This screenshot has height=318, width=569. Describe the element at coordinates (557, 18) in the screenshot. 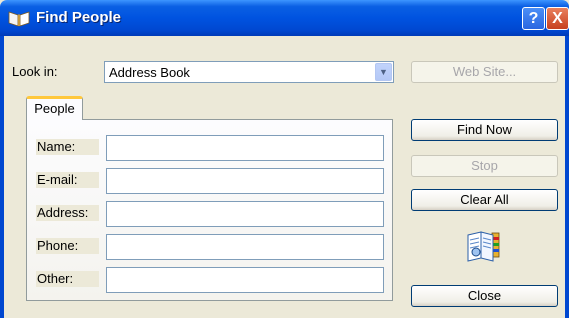

I see `close-window-button: X` at that location.